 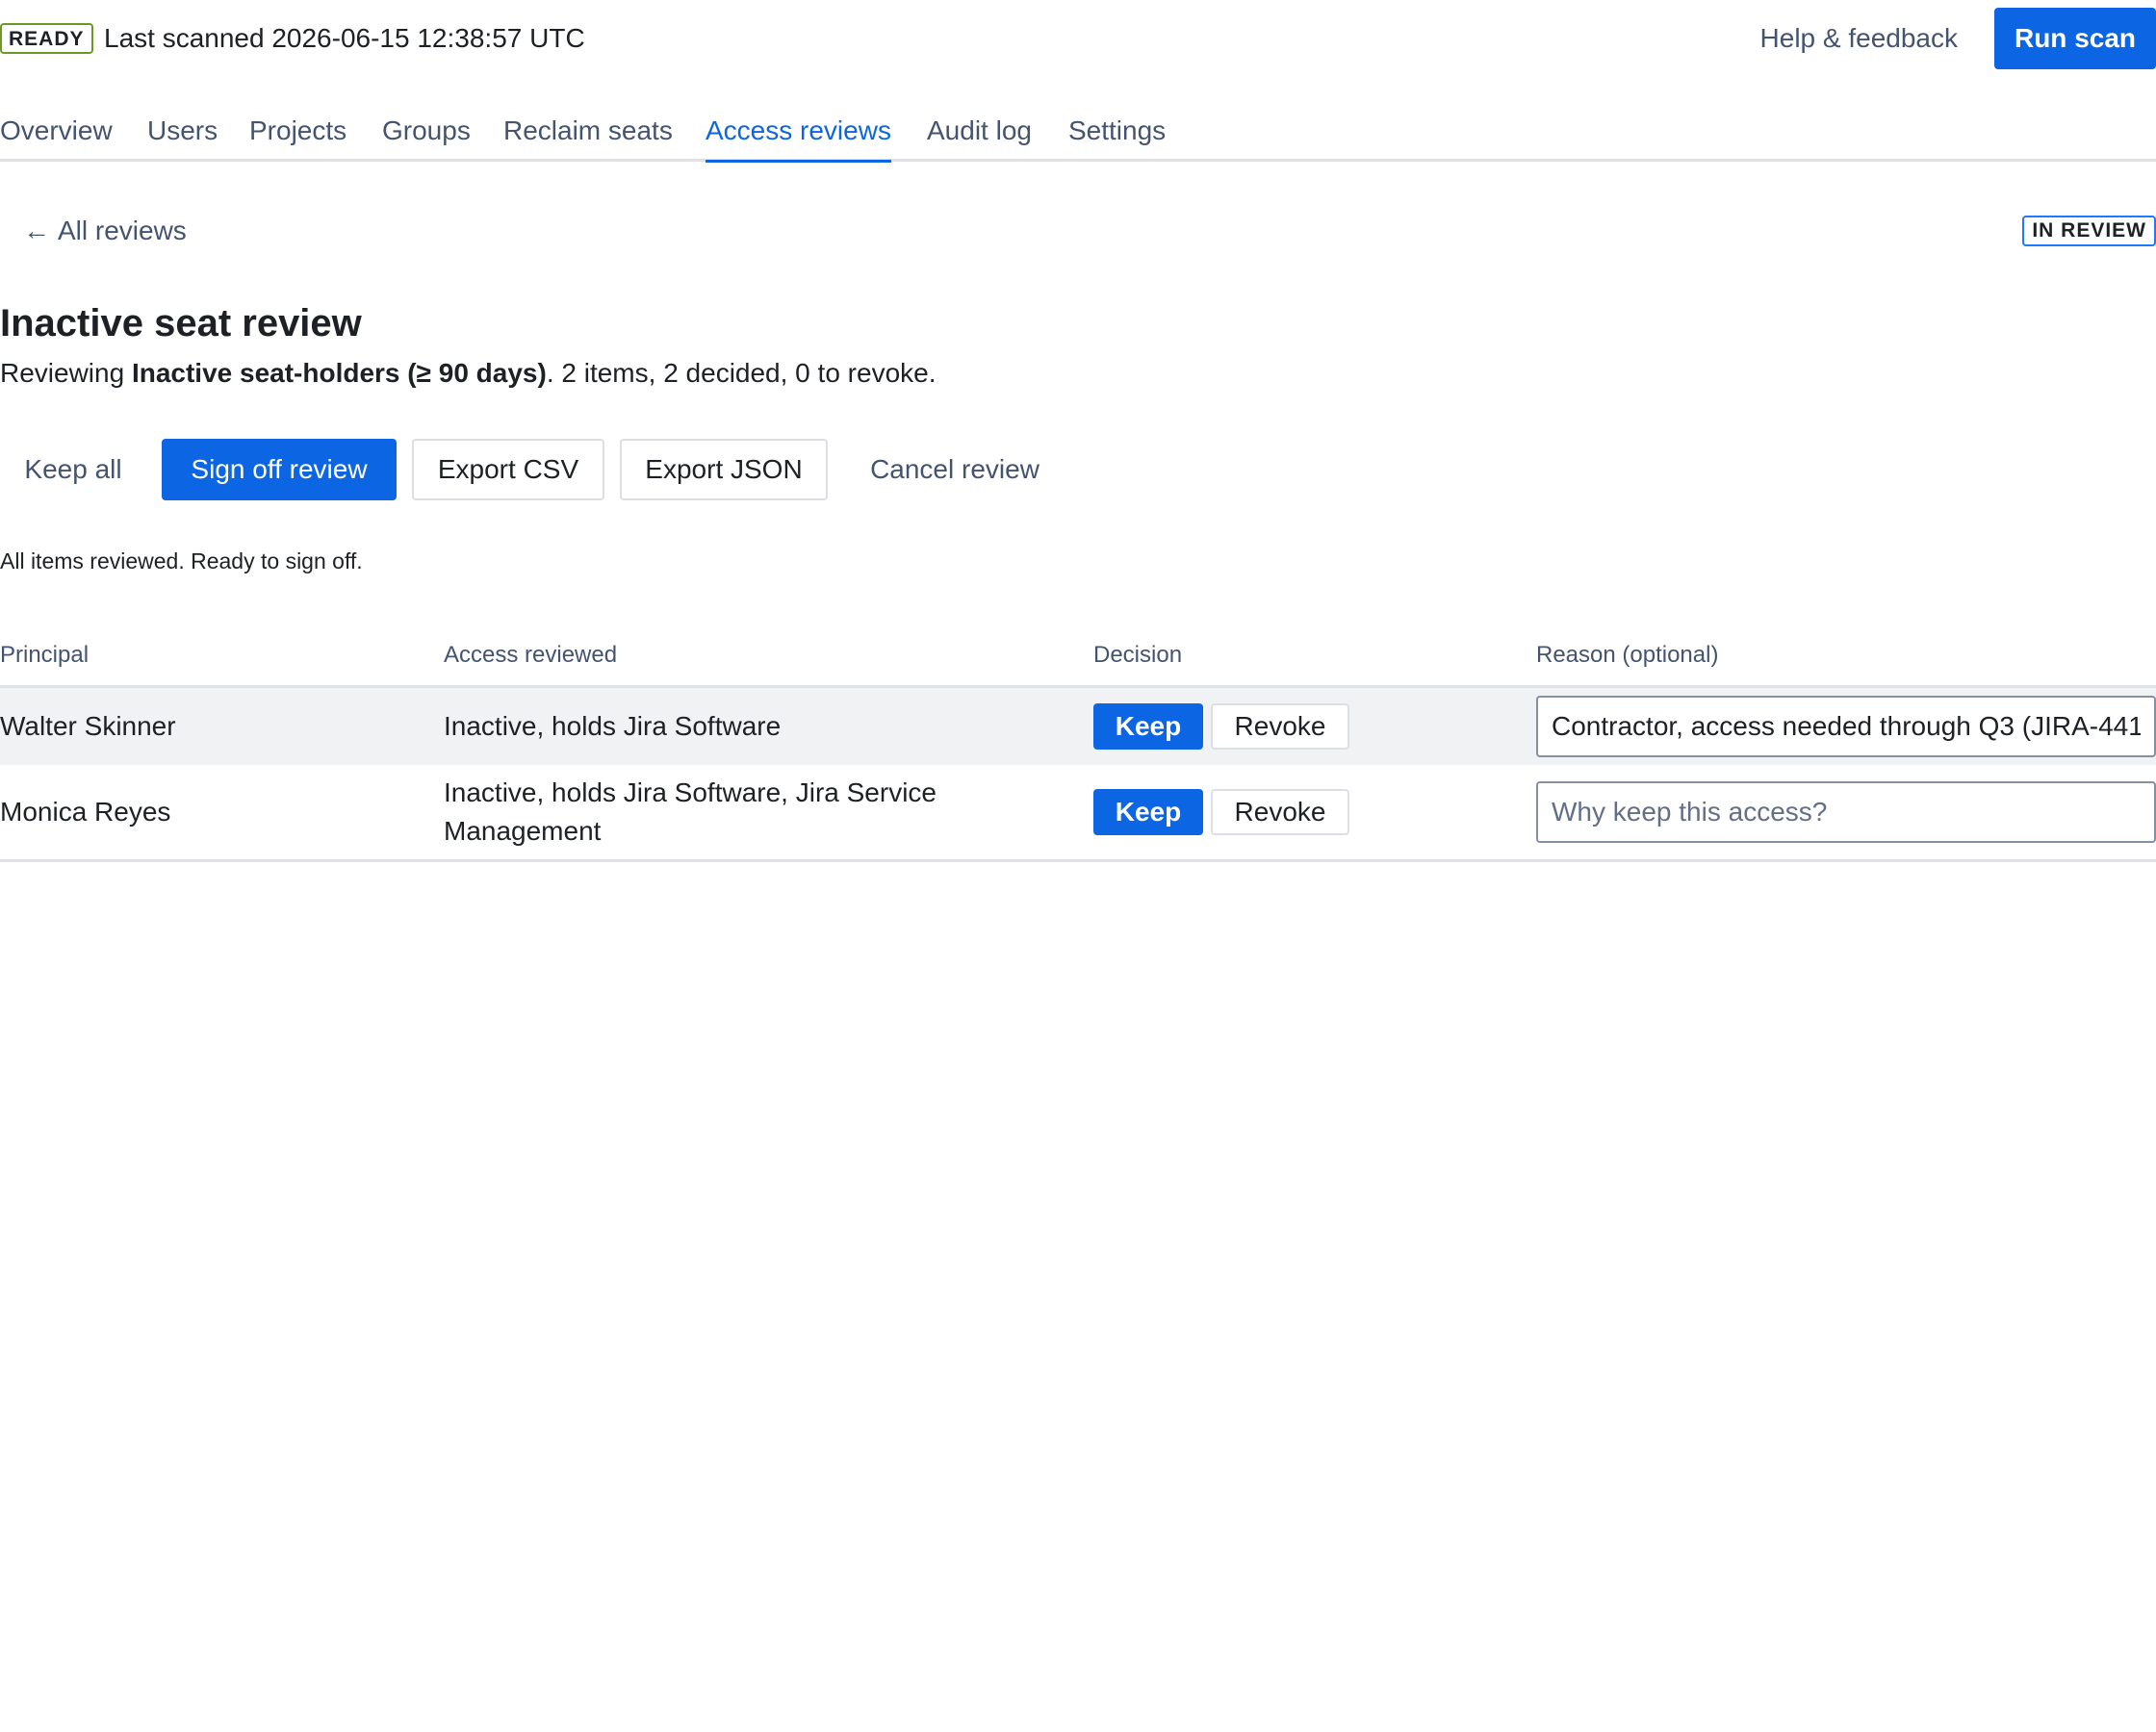 I want to click on column-header-access-reviewed: Access reviewed, so click(x=531, y=655).